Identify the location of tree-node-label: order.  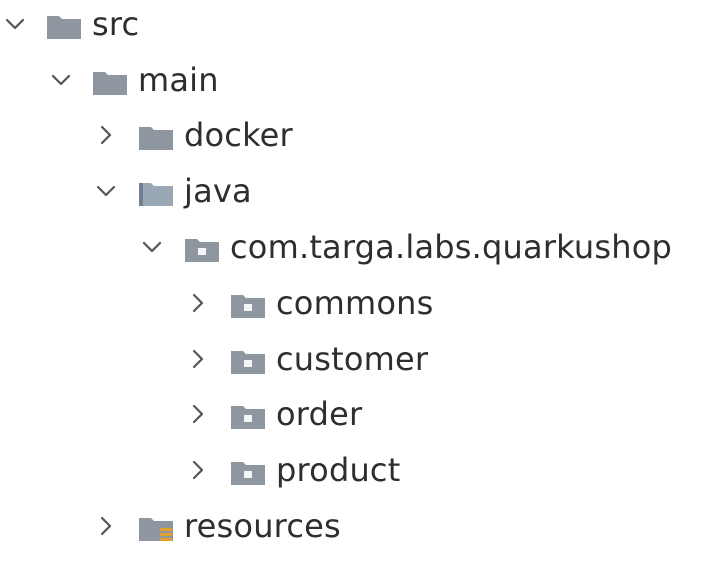
(319, 414).